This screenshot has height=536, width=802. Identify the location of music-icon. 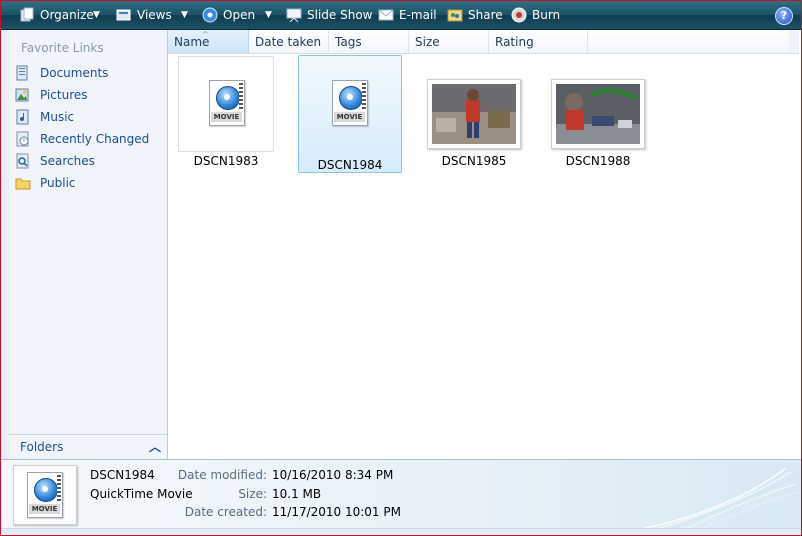
(23, 117).